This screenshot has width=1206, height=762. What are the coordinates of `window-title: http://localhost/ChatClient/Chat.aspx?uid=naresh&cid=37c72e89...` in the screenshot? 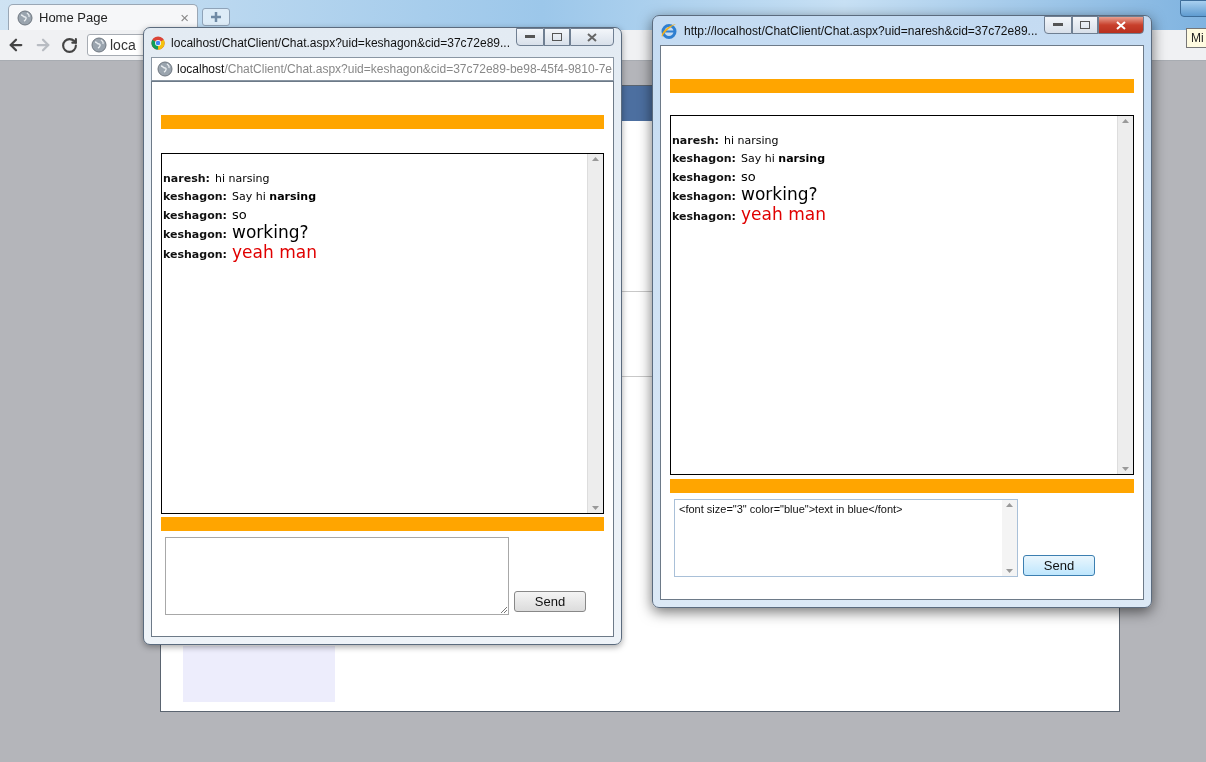 It's located at (861, 30).